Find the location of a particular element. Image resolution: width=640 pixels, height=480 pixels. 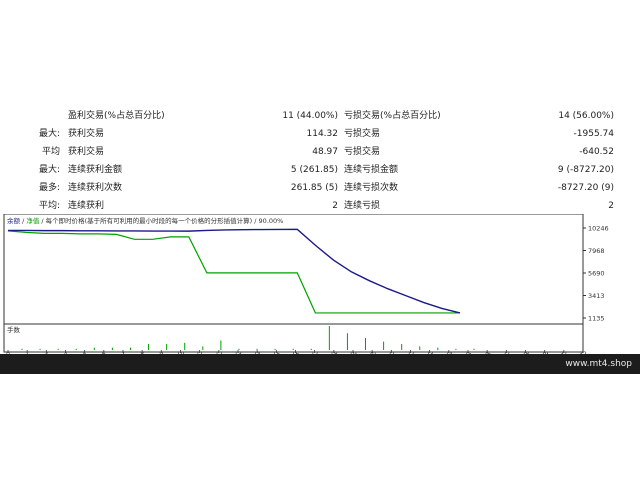

stats-label-left: 连续获利次数 is located at coordinates (95, 188).